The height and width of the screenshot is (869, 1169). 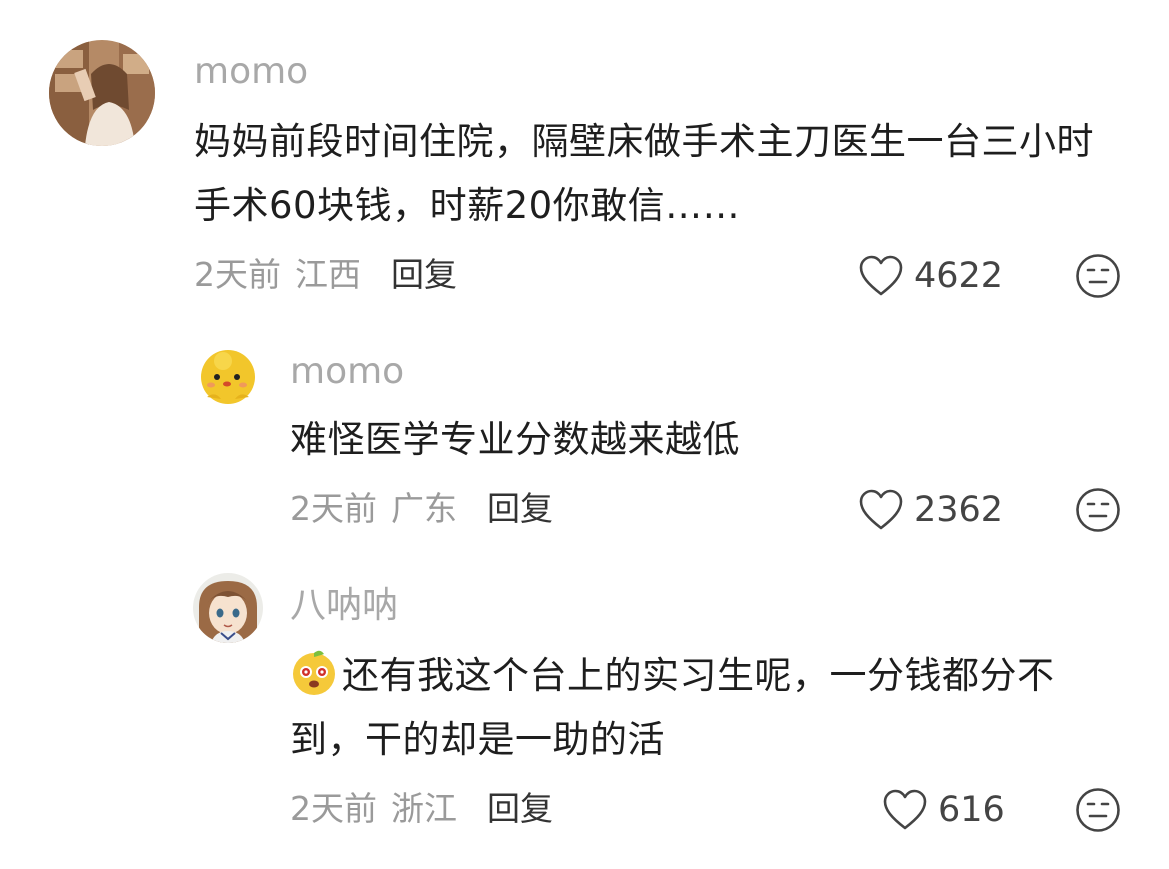 I want to click on comment-meta: 2天前 浙江 回复, so click(x=421, y=808).